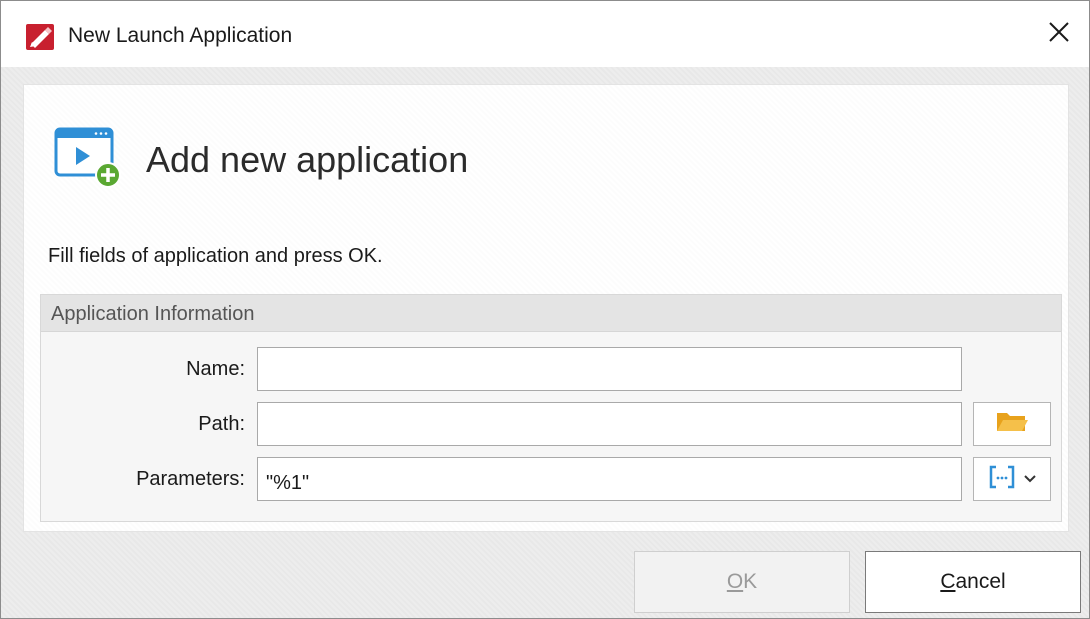 The height and width of the screenshot is (619, 1090). I want to click on ok-accelerator: O, so click(735, 581).